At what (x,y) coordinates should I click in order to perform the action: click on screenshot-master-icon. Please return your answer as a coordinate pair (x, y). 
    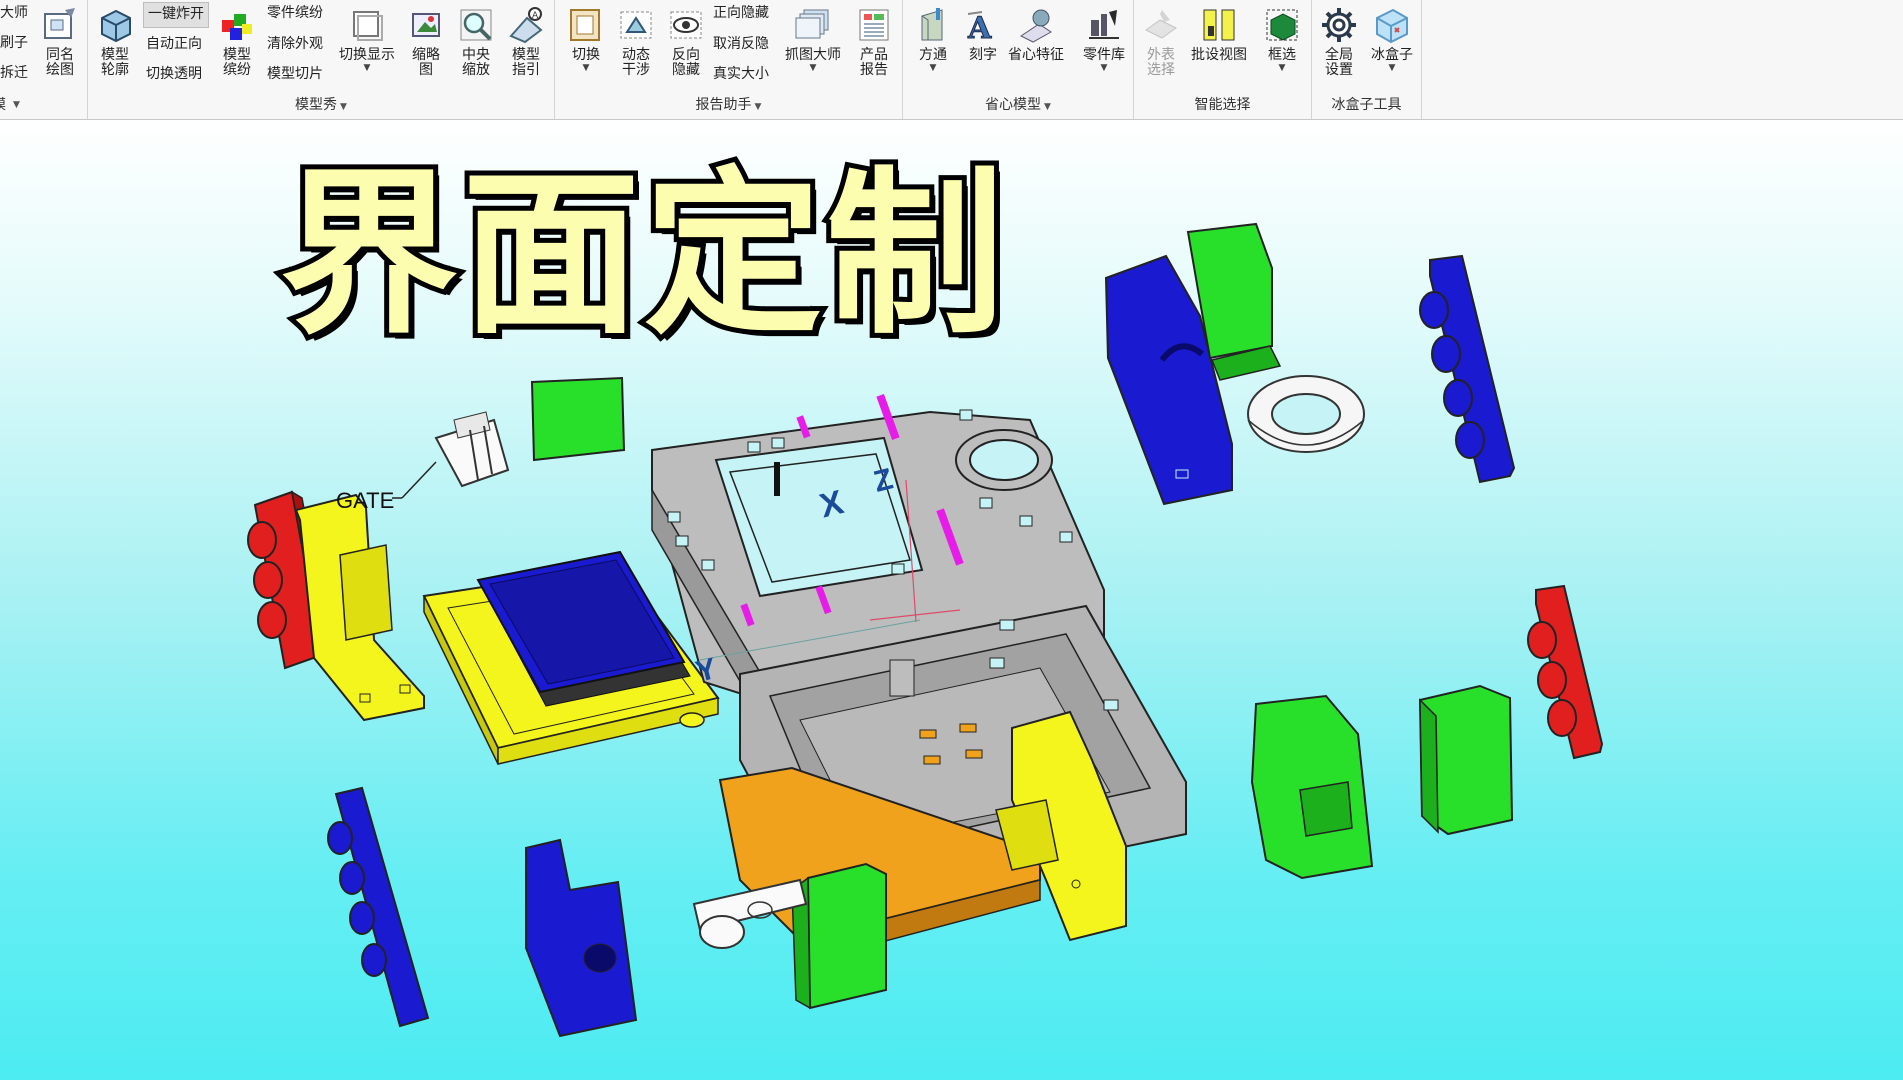
    Looking at the image, I should click on (812, 24).